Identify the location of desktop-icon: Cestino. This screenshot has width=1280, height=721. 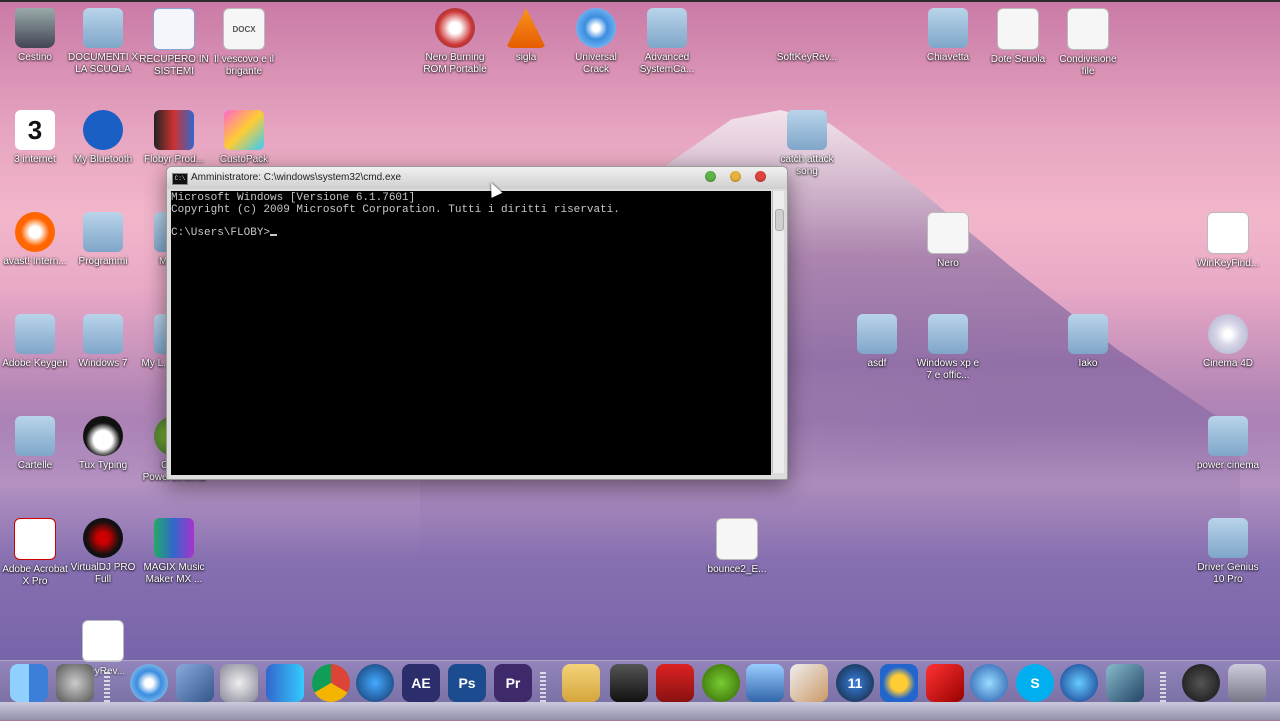
(35, 36).